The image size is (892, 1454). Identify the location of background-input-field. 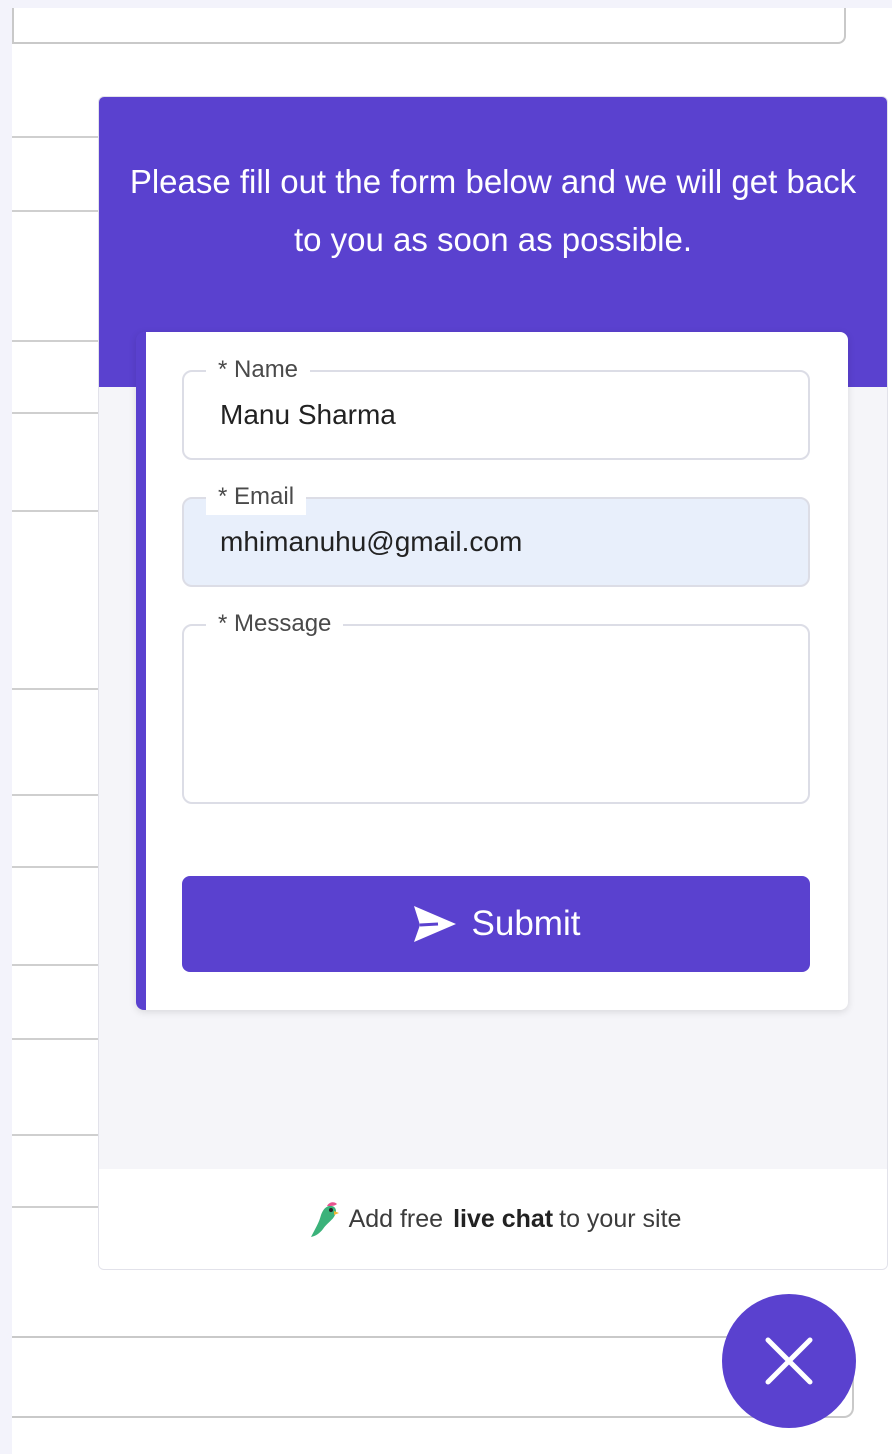
(429, 26).